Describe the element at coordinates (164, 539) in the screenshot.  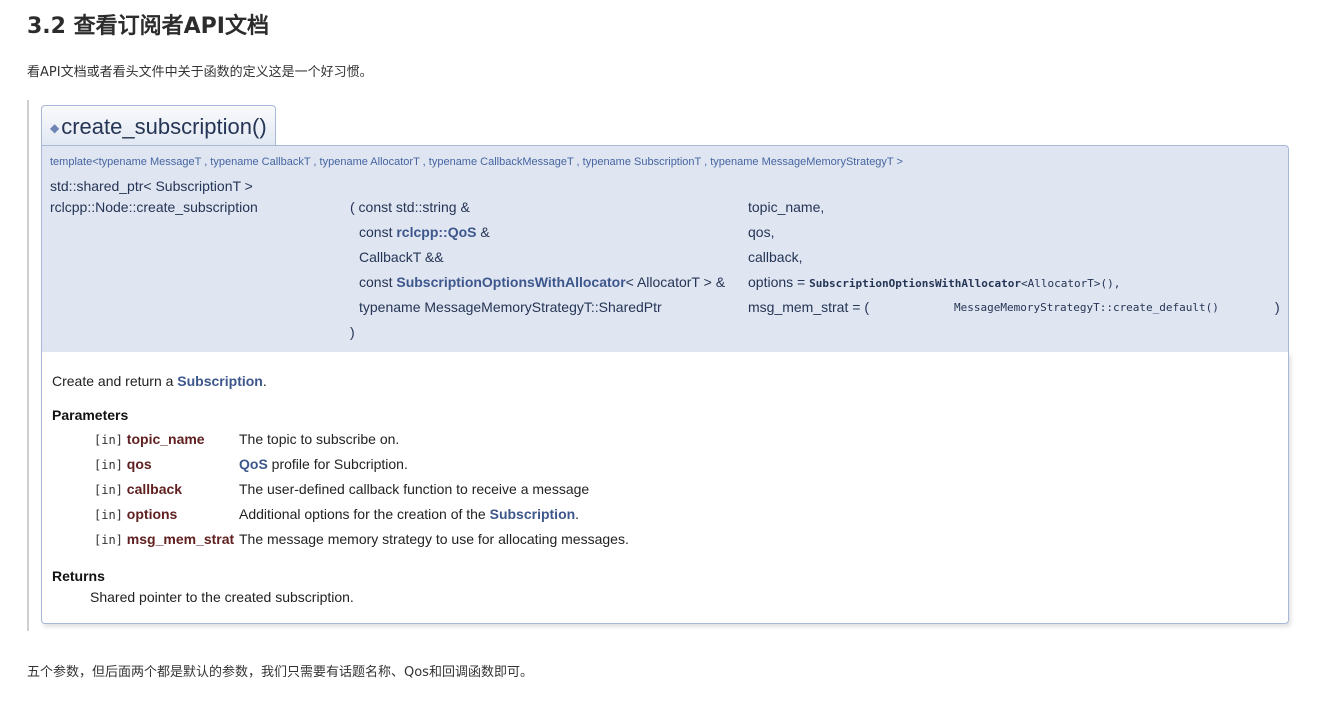
I see `param-row: [in] msg_mem_strat` at that location.